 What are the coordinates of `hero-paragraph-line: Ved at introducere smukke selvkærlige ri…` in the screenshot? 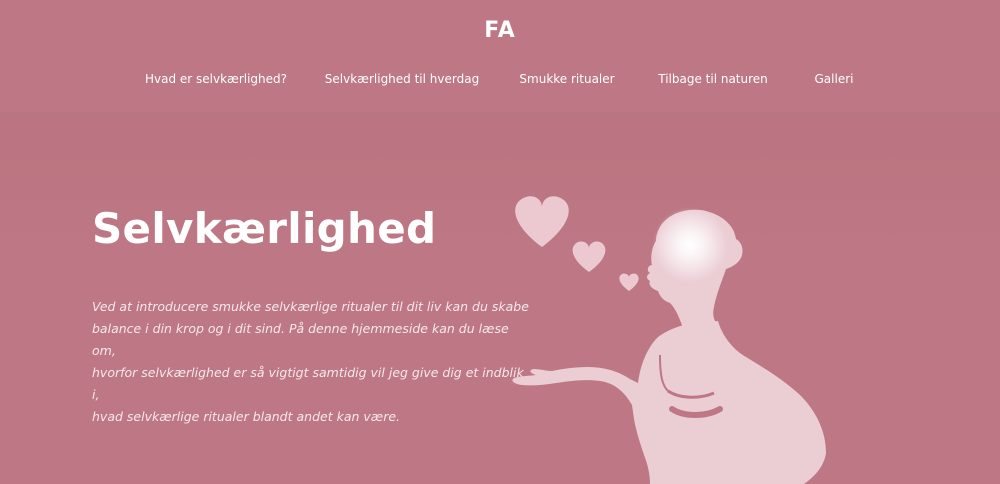 It's located at (310, 306).